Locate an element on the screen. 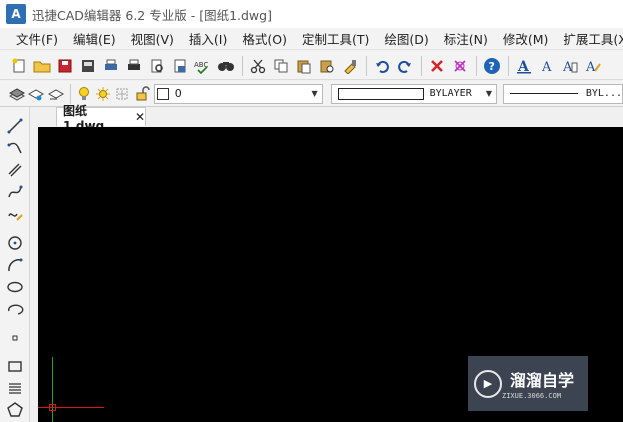 The image size is (623, 422). print-preview-icon is located at coordinates (111, 66).